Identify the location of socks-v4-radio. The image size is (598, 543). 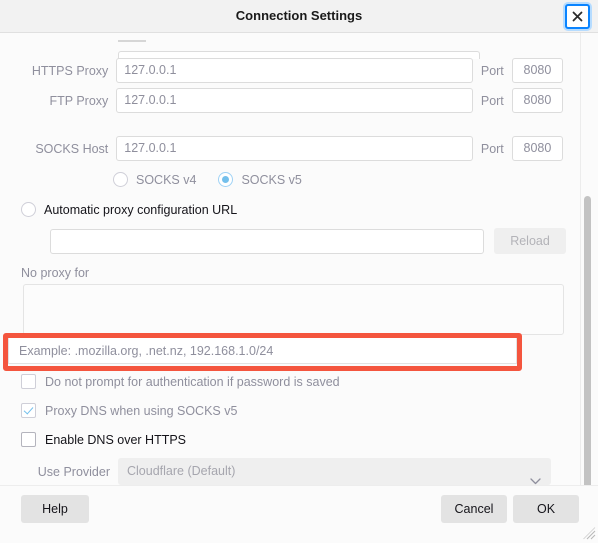
(120, 179).